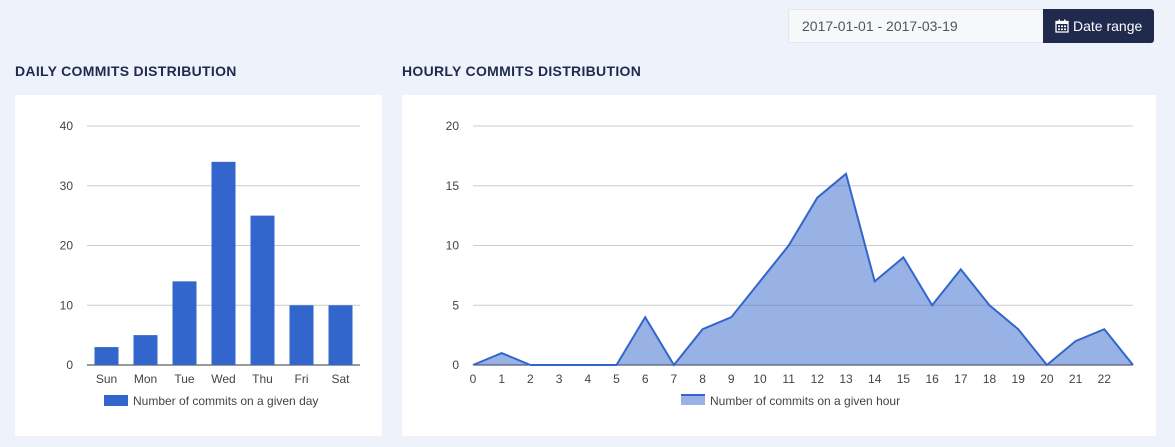  I want to click on x-tick-label: 8, so click(702, 379).